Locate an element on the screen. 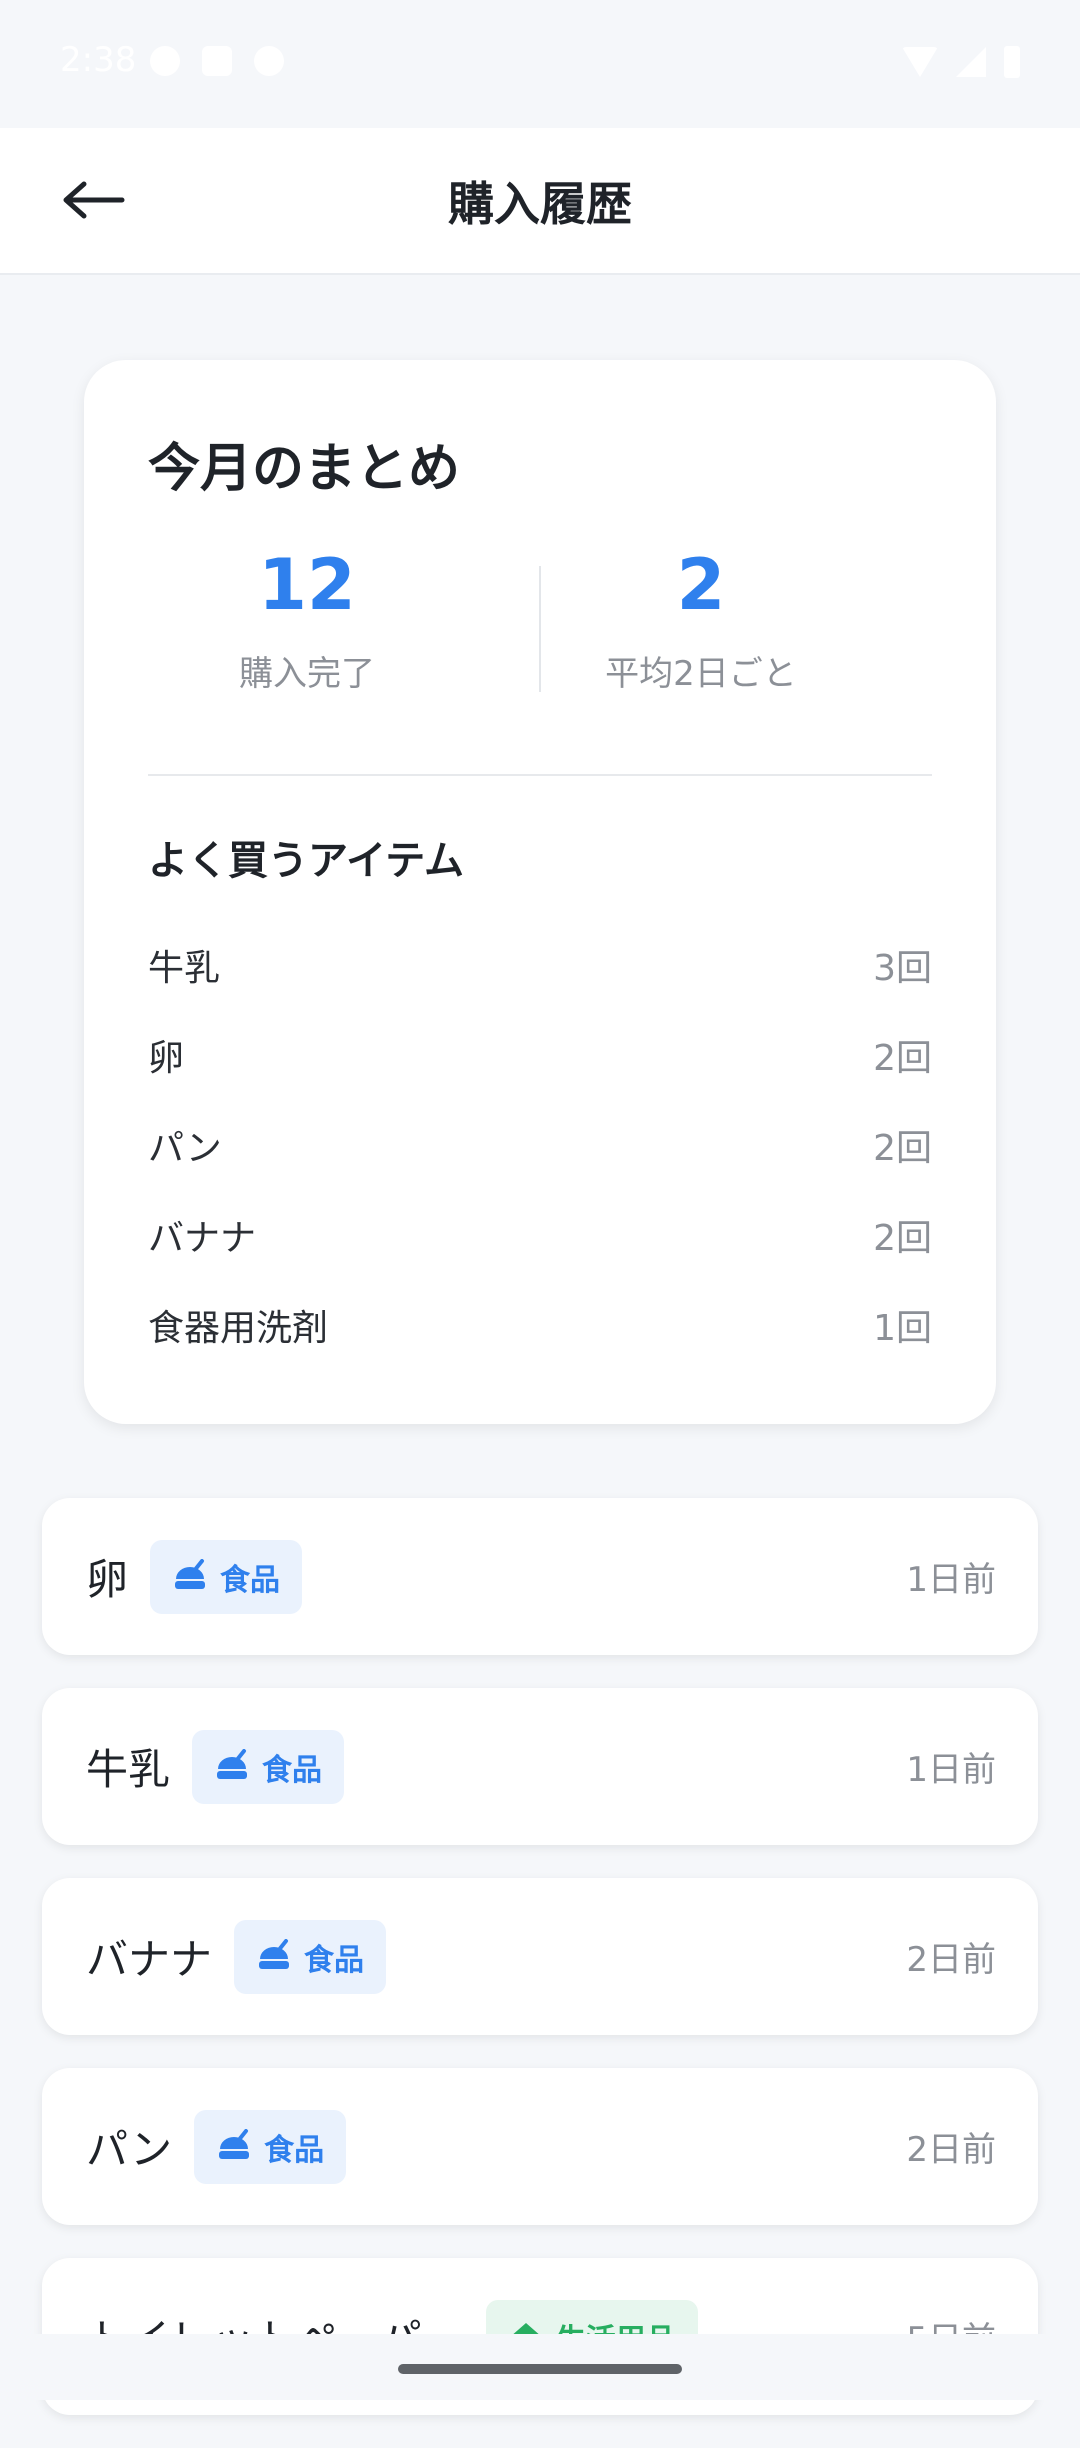 Image resolution: width=1080 pixels, height=2448 pixels. frequent-item-row: 食器用洗剤 1回 is located at coordinates (540, 1325).